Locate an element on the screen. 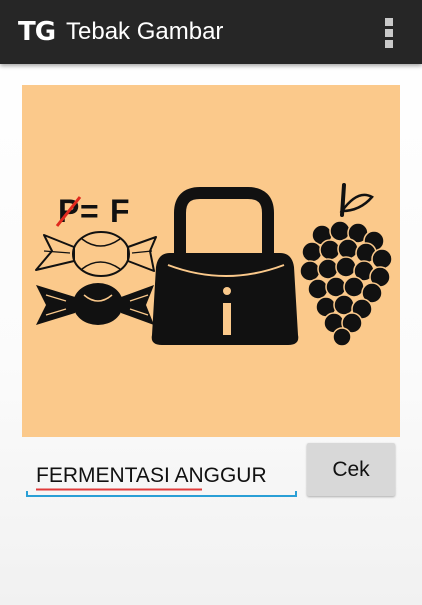 This screenshot has width=422, height=605. candy-outline-icon is located at coordinates (96, 254).